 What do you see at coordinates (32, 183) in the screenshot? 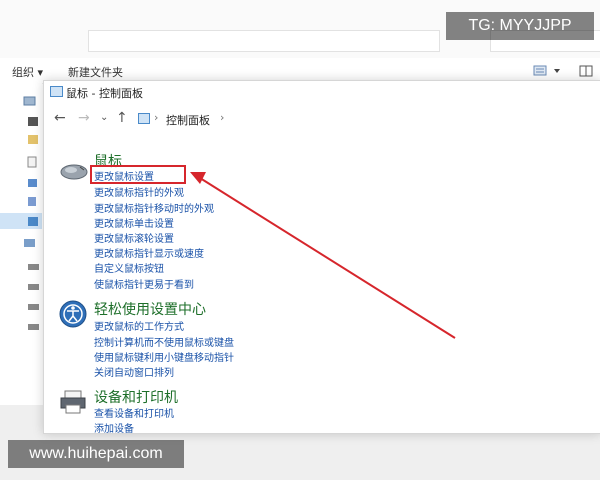
I see `download-nav-icon` at bounding box center [32, 183].